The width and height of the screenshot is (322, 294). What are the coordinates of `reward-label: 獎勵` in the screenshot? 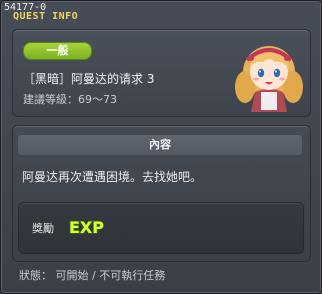 It's located at (43, 228).